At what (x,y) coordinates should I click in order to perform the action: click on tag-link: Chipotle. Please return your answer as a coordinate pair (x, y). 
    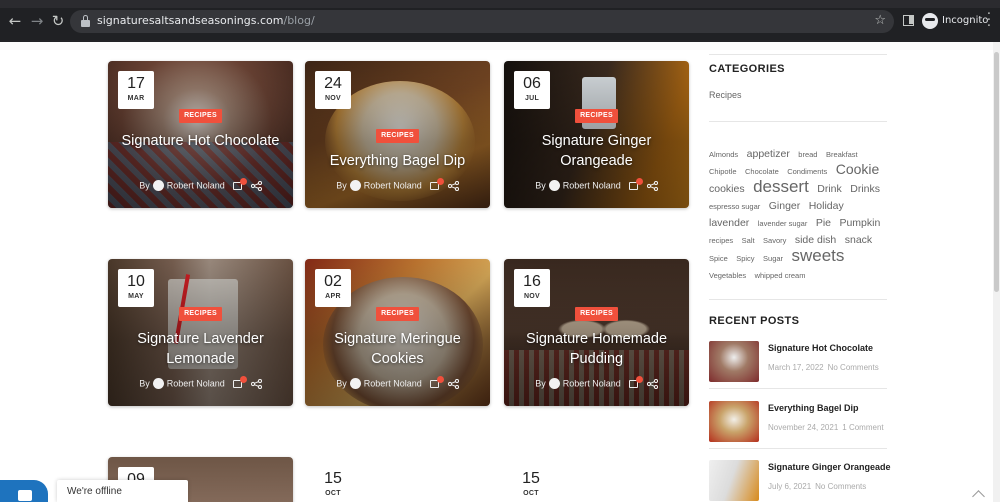
    Looking at the image, I should click on (723, 171).